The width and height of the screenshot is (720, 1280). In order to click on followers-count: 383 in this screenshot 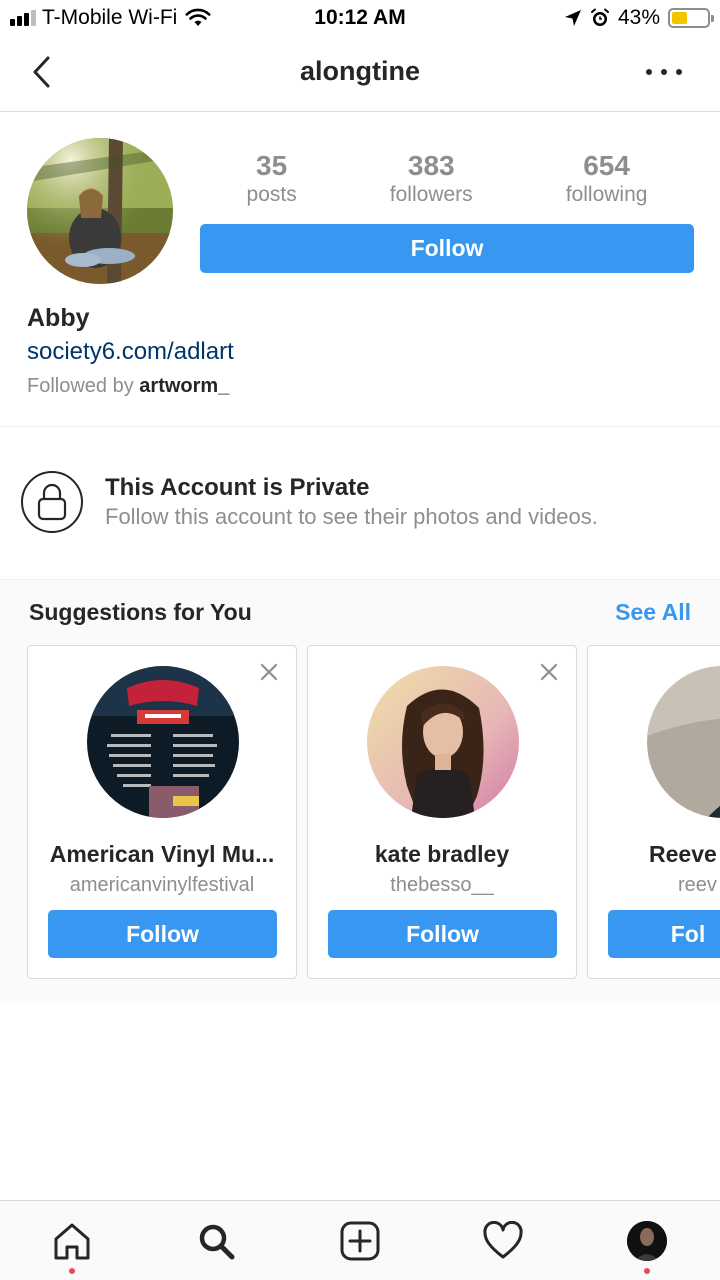, I will do `click(431, 165)`.